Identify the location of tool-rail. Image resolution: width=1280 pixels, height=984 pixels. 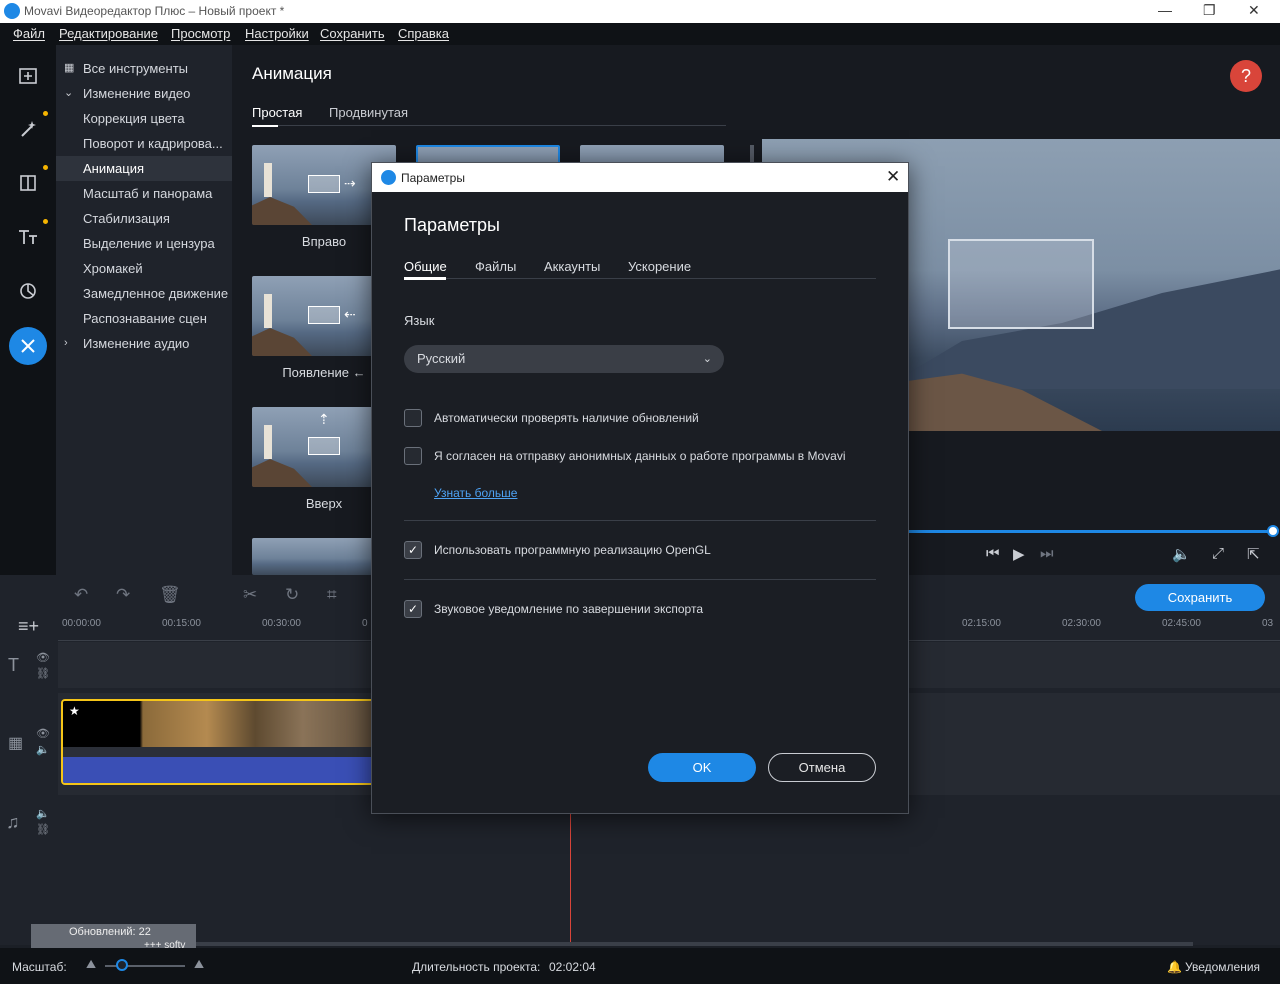
(28, 310).